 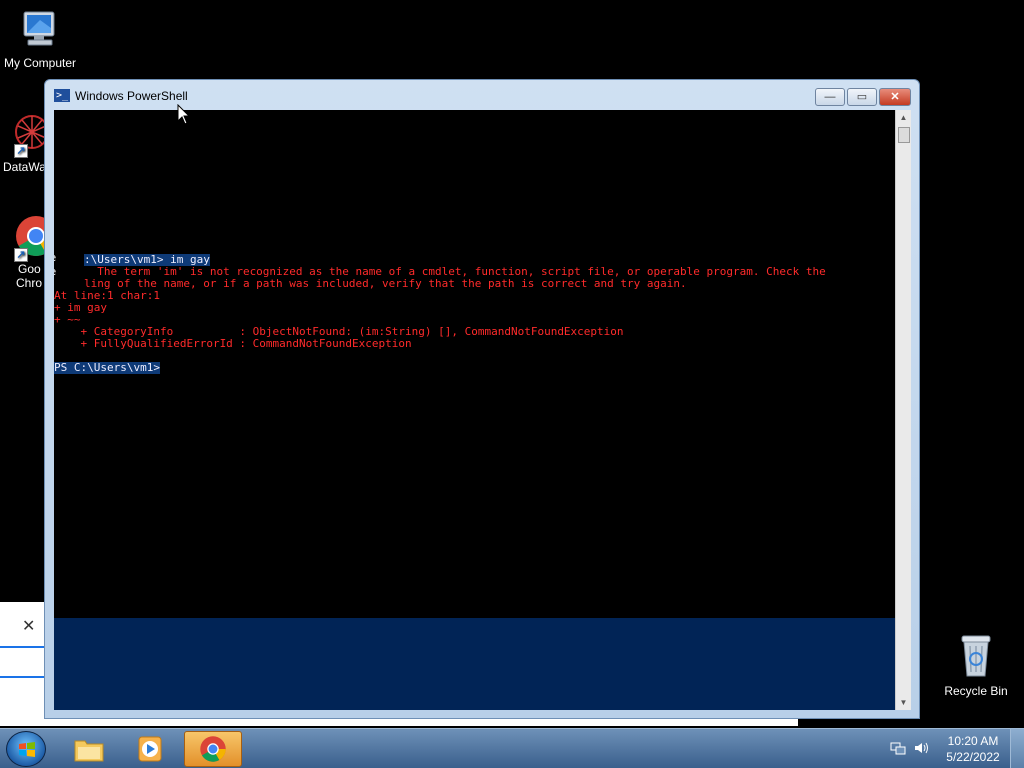 What do you see at coordinates (862, 97) in the screenshot?
I see `maximize-button: ▭` at bounding box center [862, 97].